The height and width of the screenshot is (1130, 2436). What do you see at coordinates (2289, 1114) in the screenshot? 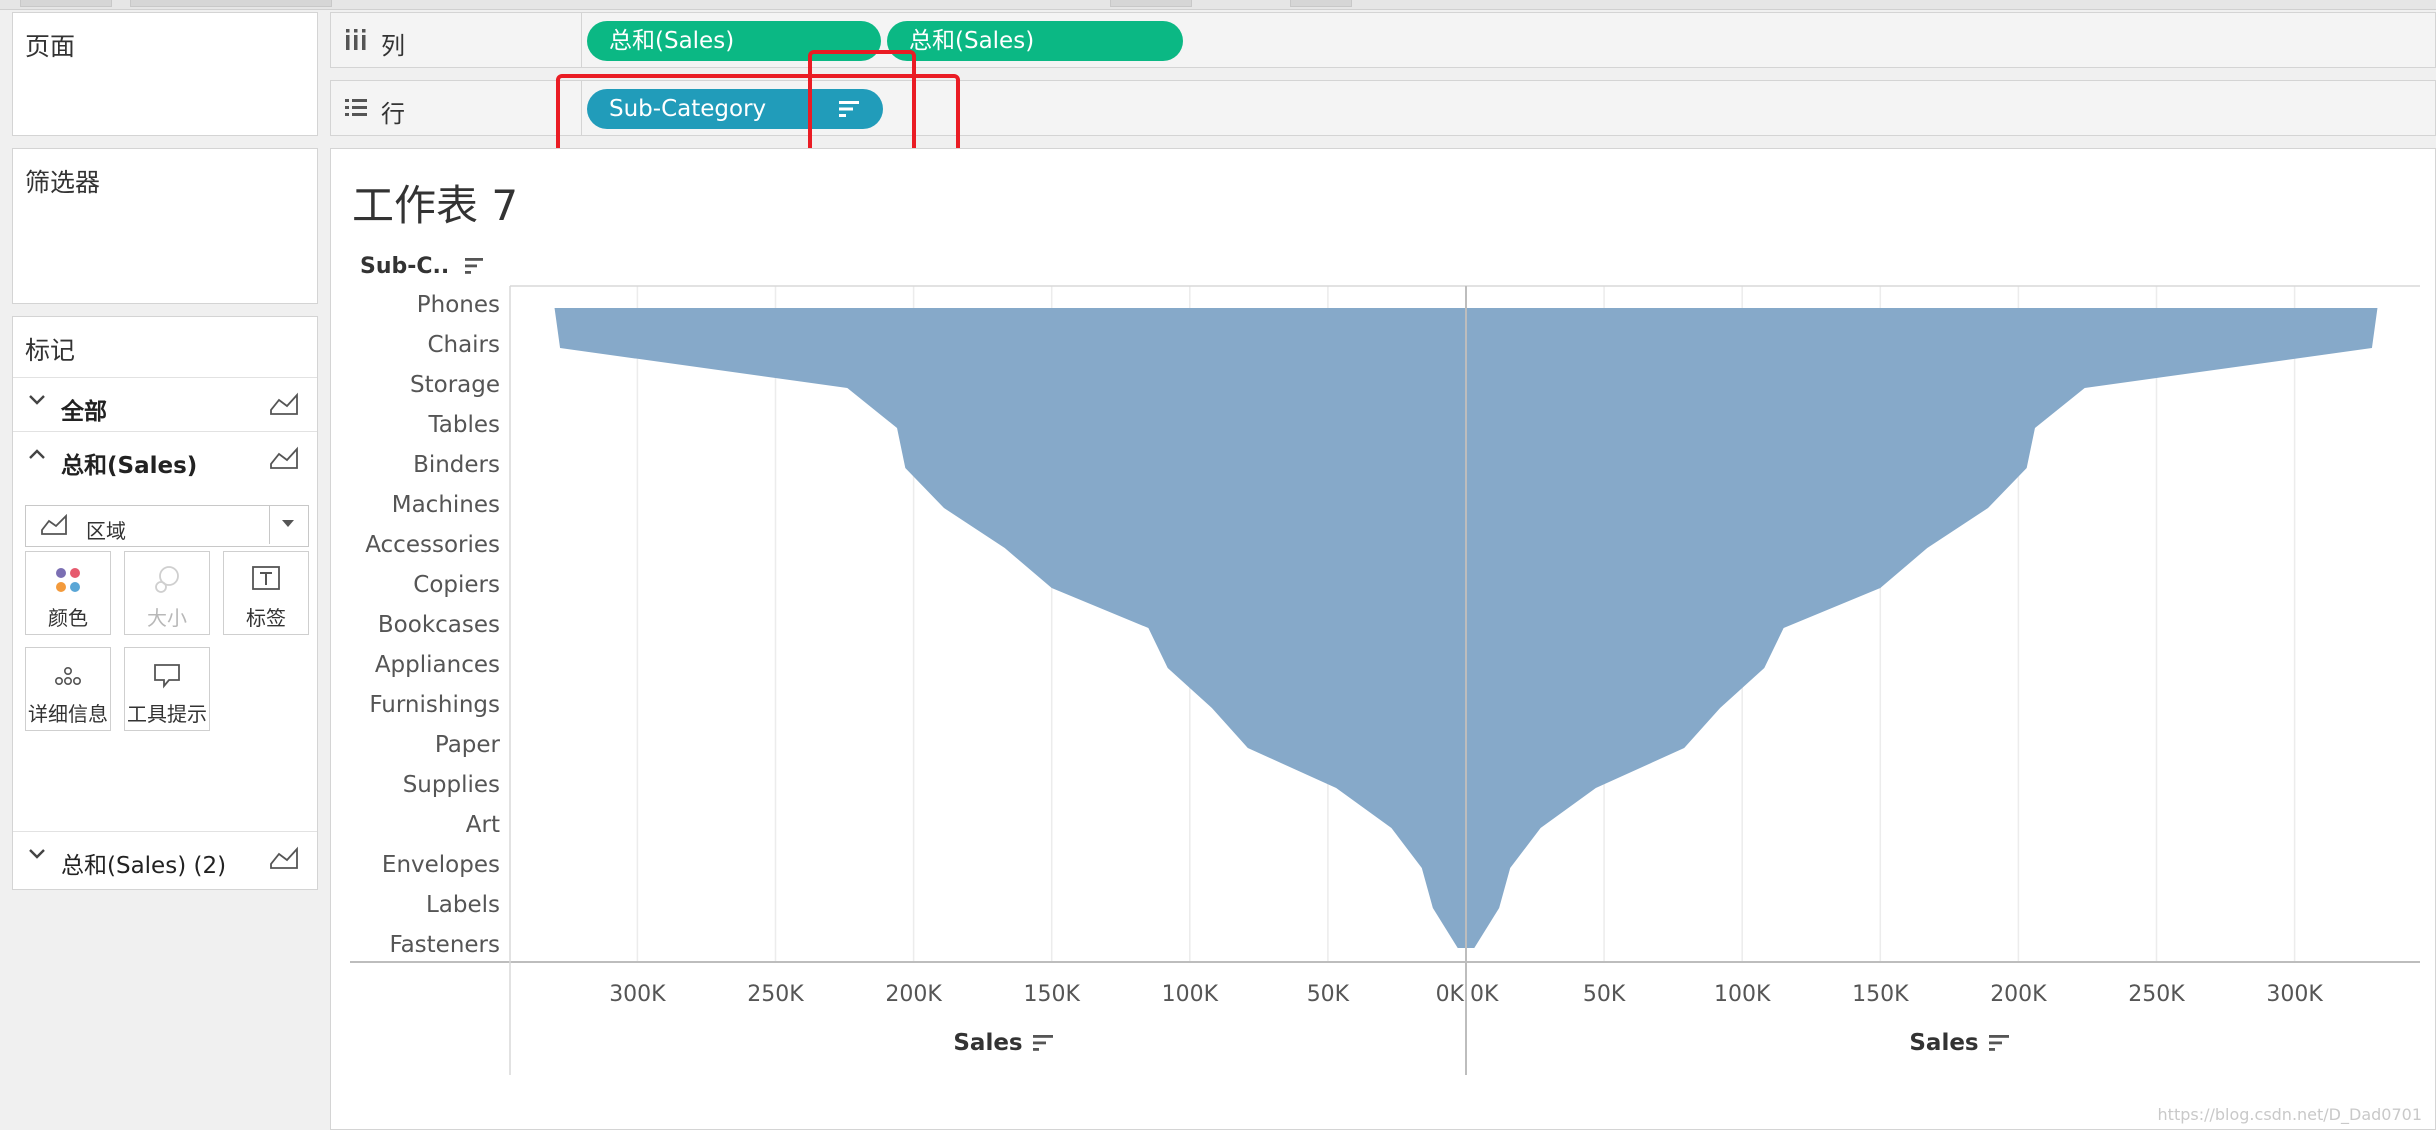
I see `watermark-text: https://blog.csdn.net/D_Dad0701` at bounding box center [2289, 1114].